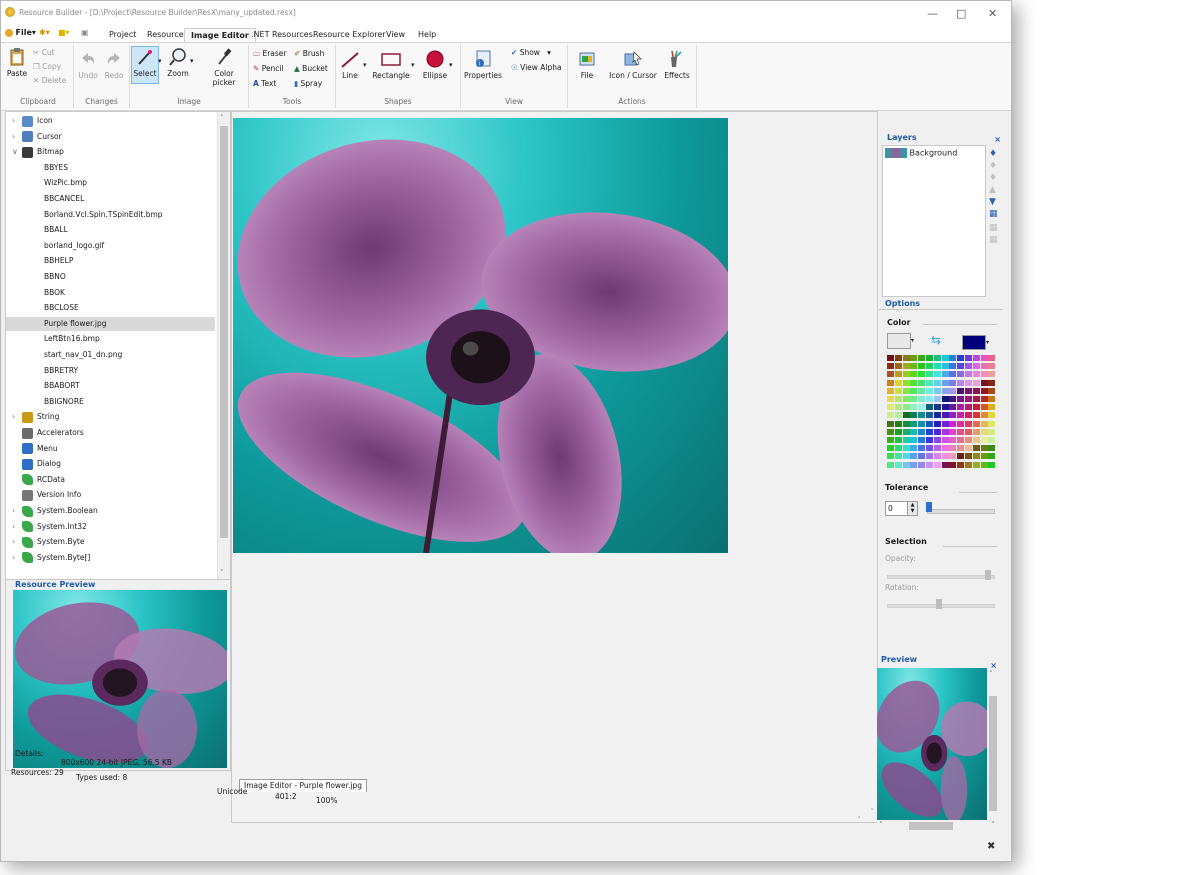 This screenshot has width=1200, height=875. I want to click on collapse-chevron-icon: ∨, so click(15, 152).